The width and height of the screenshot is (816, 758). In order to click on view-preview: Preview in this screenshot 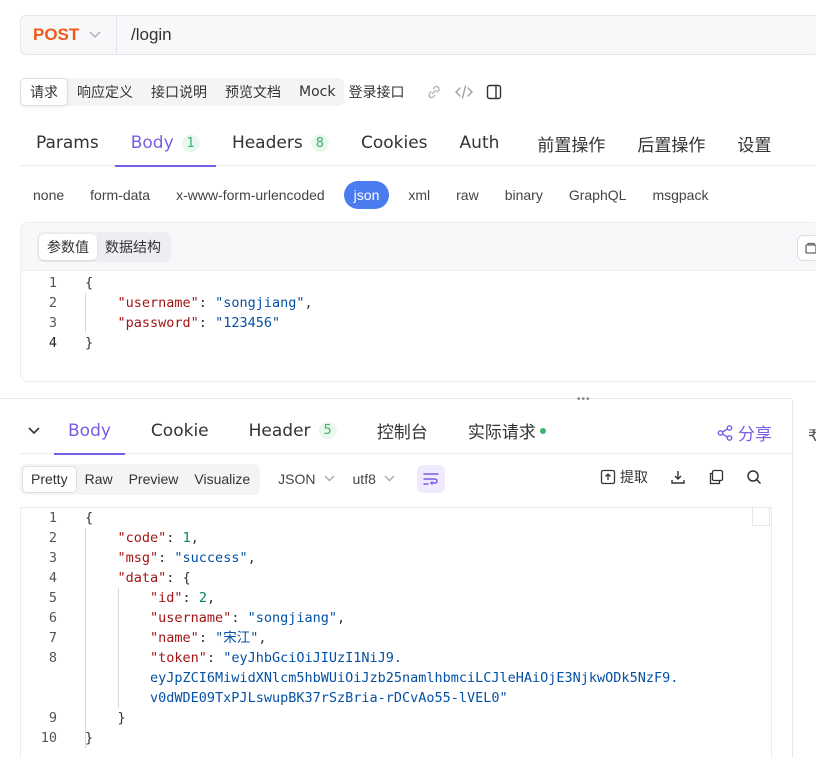, I will do `click(154, 479)`.